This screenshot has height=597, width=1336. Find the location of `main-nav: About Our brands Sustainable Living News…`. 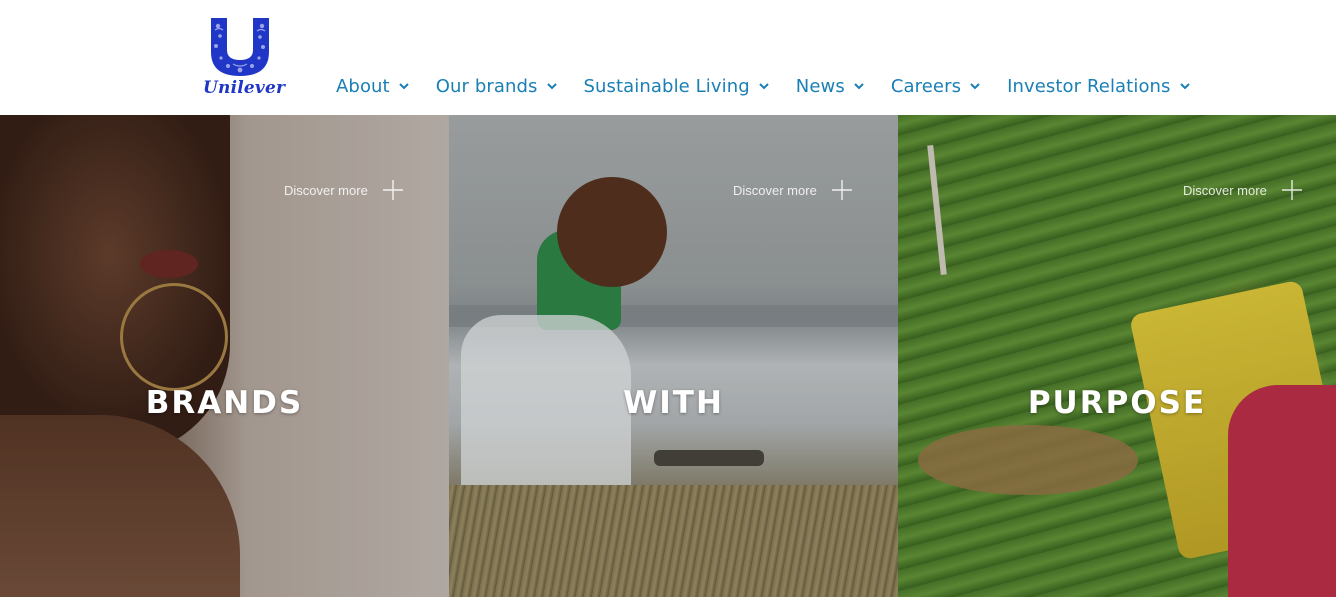

main-nav: About Our brands Sustainable Living News… is located at coordinates (776, 86).